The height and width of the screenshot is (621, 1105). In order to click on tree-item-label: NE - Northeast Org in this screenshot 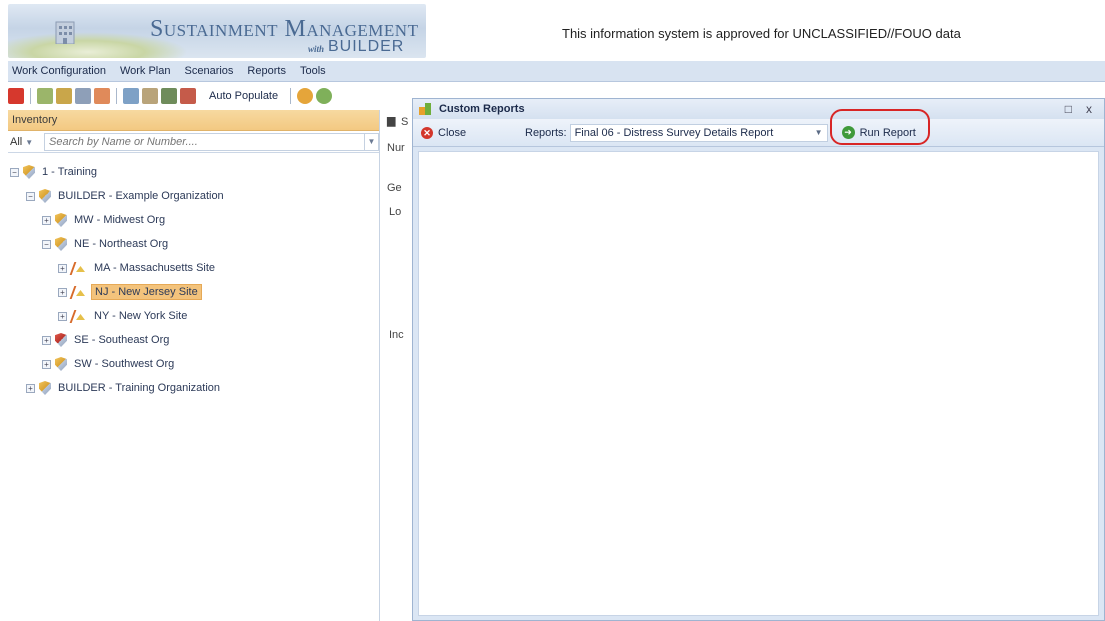, I will do `click(121, 244)`.